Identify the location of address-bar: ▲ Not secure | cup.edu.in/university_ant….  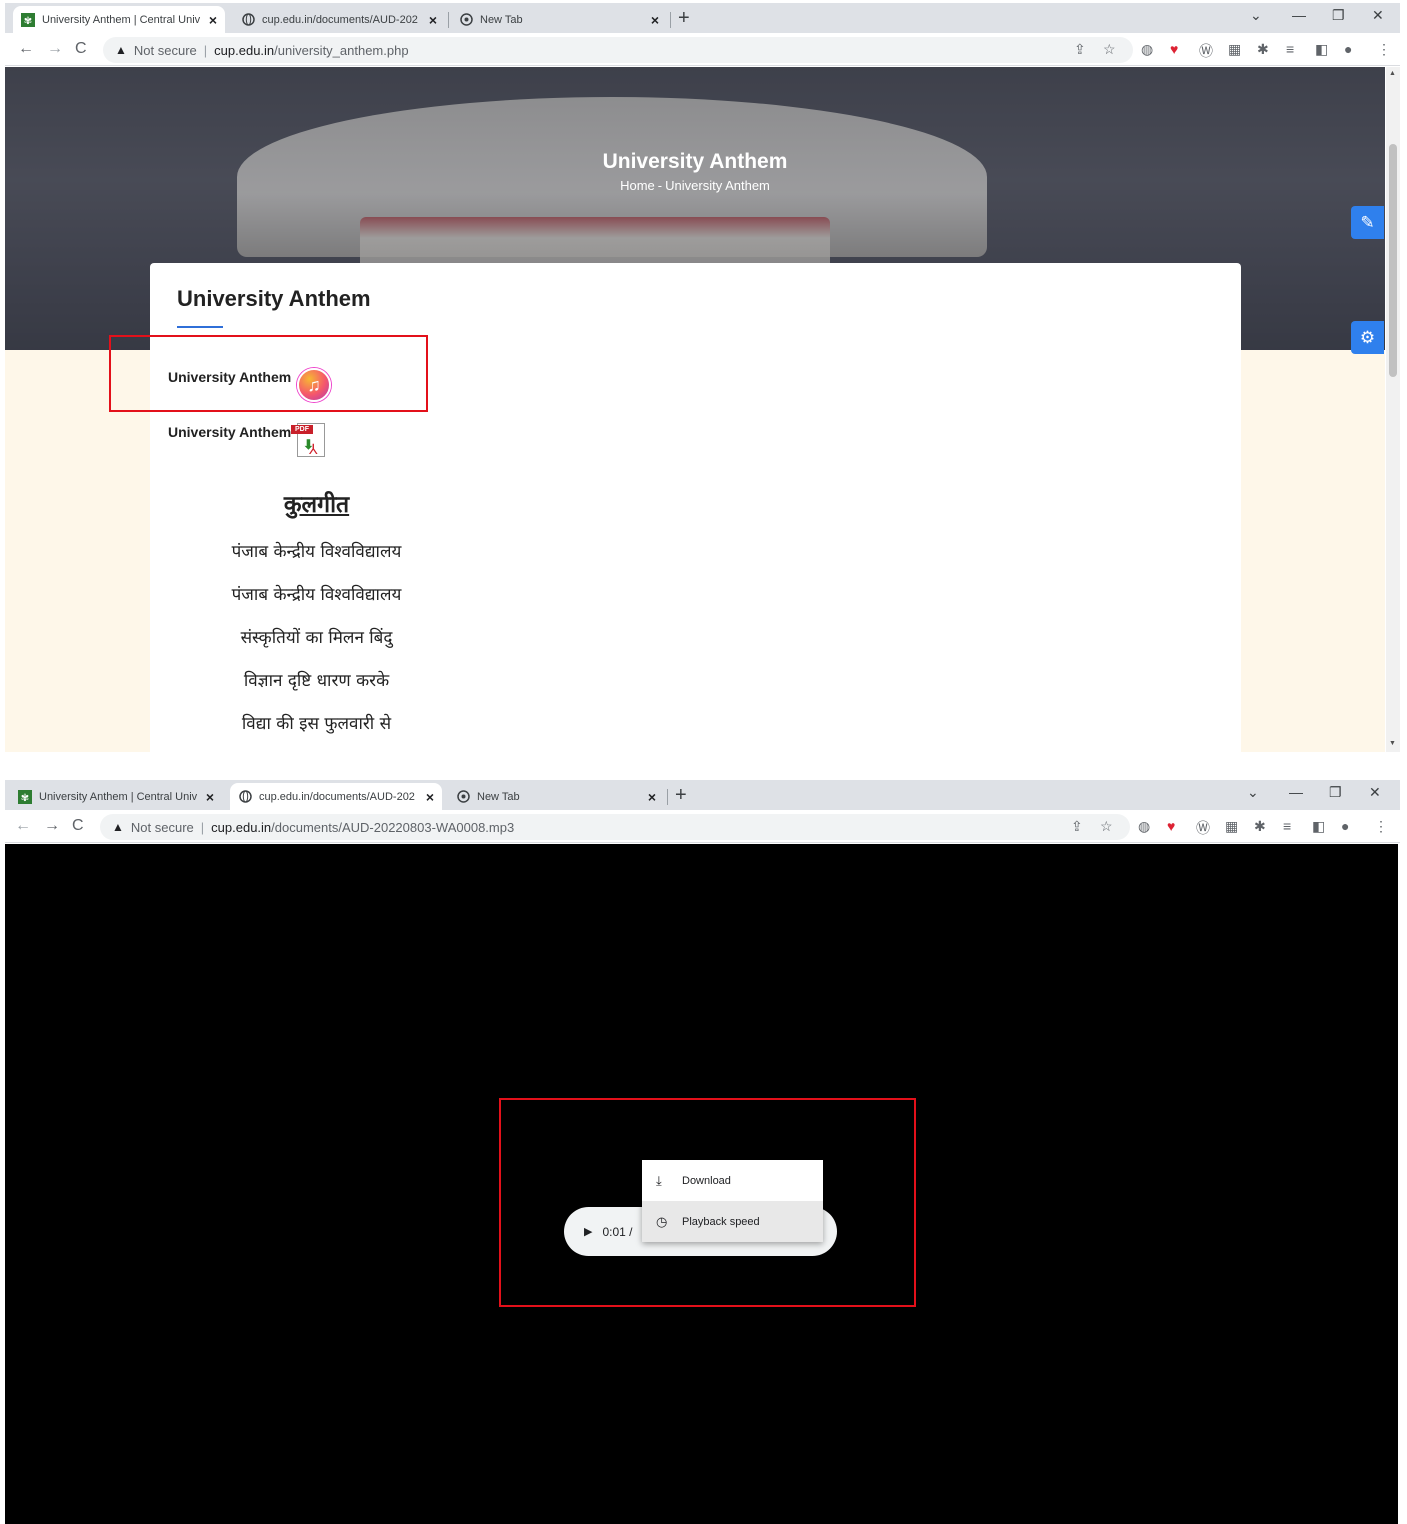
(618, 50).